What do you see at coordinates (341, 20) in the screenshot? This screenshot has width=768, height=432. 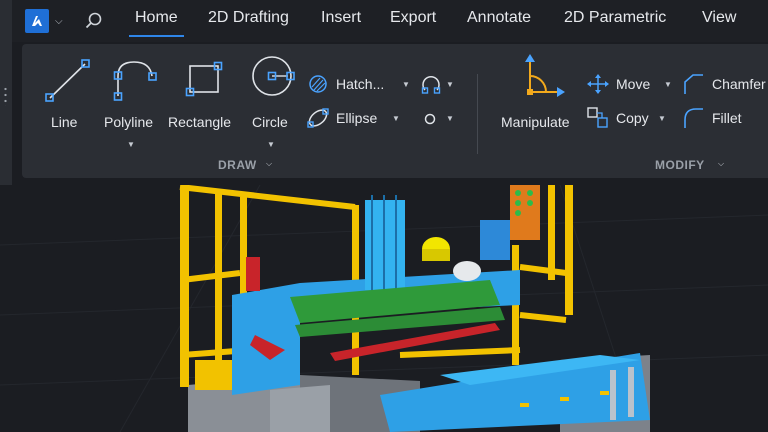 I see `tab-insert: Insert` at bounding box center [341, 20].